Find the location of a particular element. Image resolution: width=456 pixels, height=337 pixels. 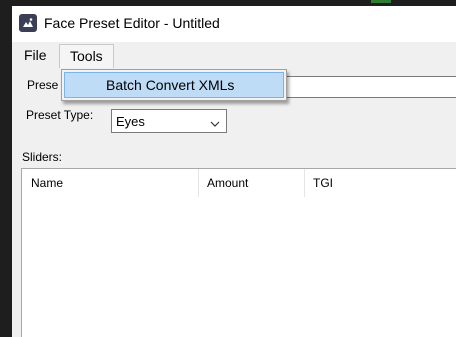

window-title: Face Preset Editor - Untitled is located at coordinates (132, 23).